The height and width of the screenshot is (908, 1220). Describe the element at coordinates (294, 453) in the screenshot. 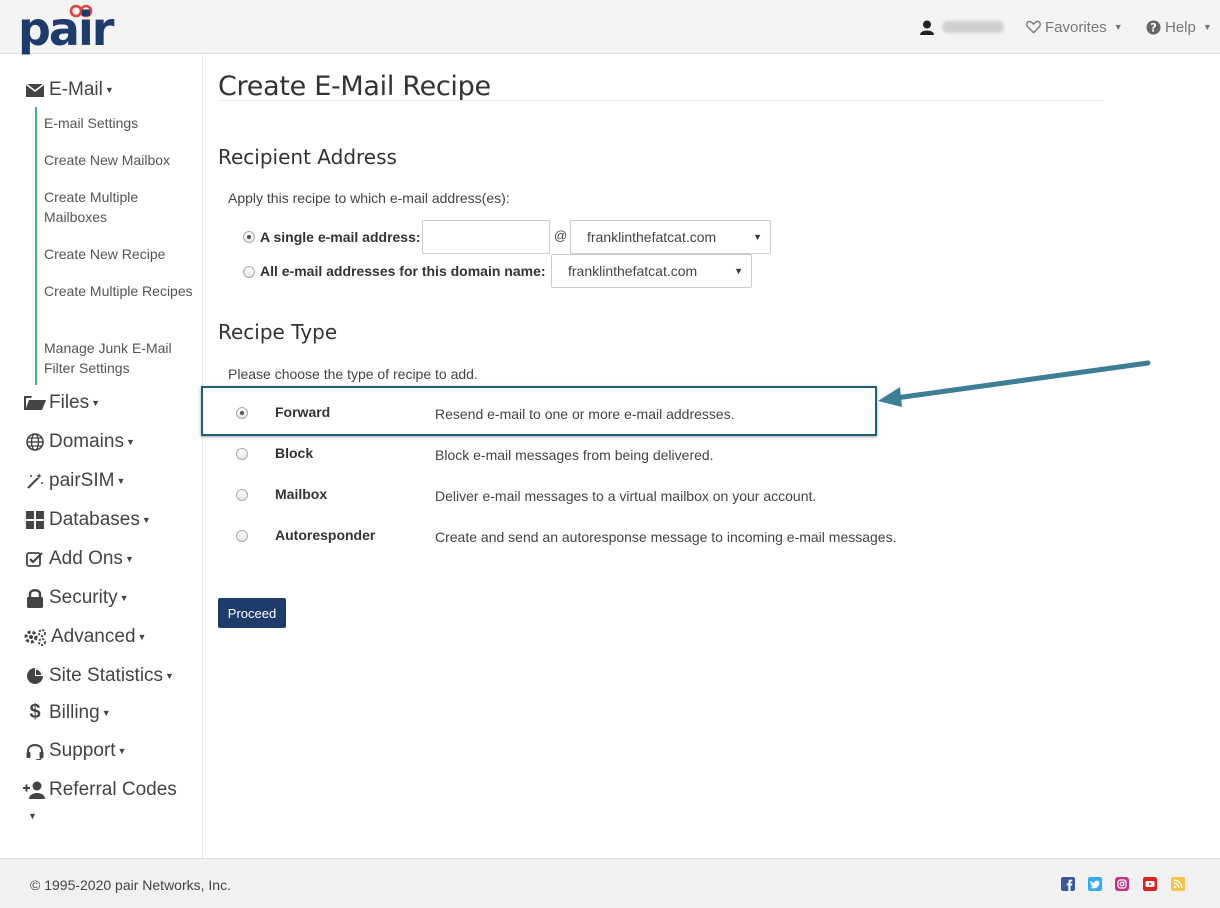

I see `recipe-name-block: Block` at that location.